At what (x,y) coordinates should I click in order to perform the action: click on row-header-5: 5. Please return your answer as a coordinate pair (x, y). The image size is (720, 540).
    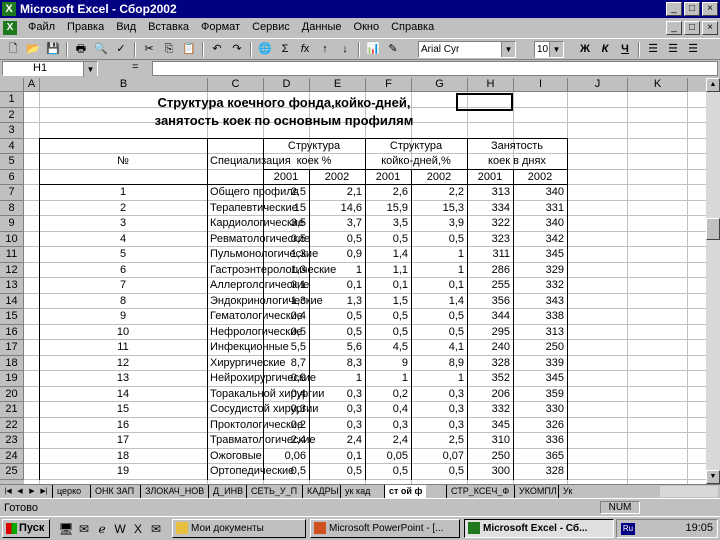
    Looking at the image, I should click on (12, 162).